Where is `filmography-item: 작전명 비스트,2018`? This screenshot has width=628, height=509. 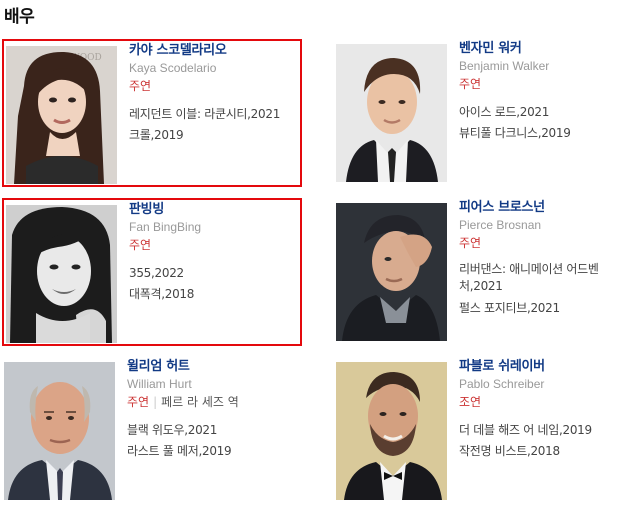 filmography-item: 작전명 비스트,2018 is located at coordinates (543, 451).